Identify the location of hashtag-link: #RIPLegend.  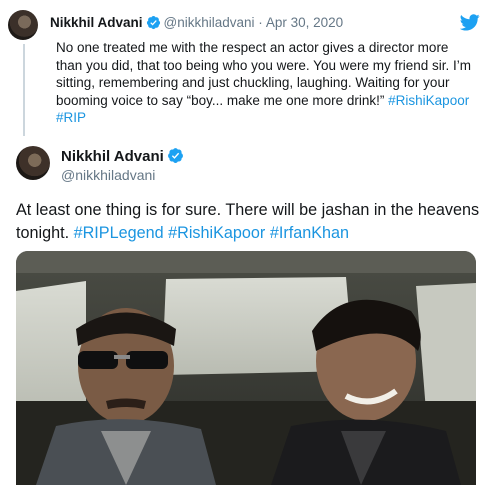
(119, 233).